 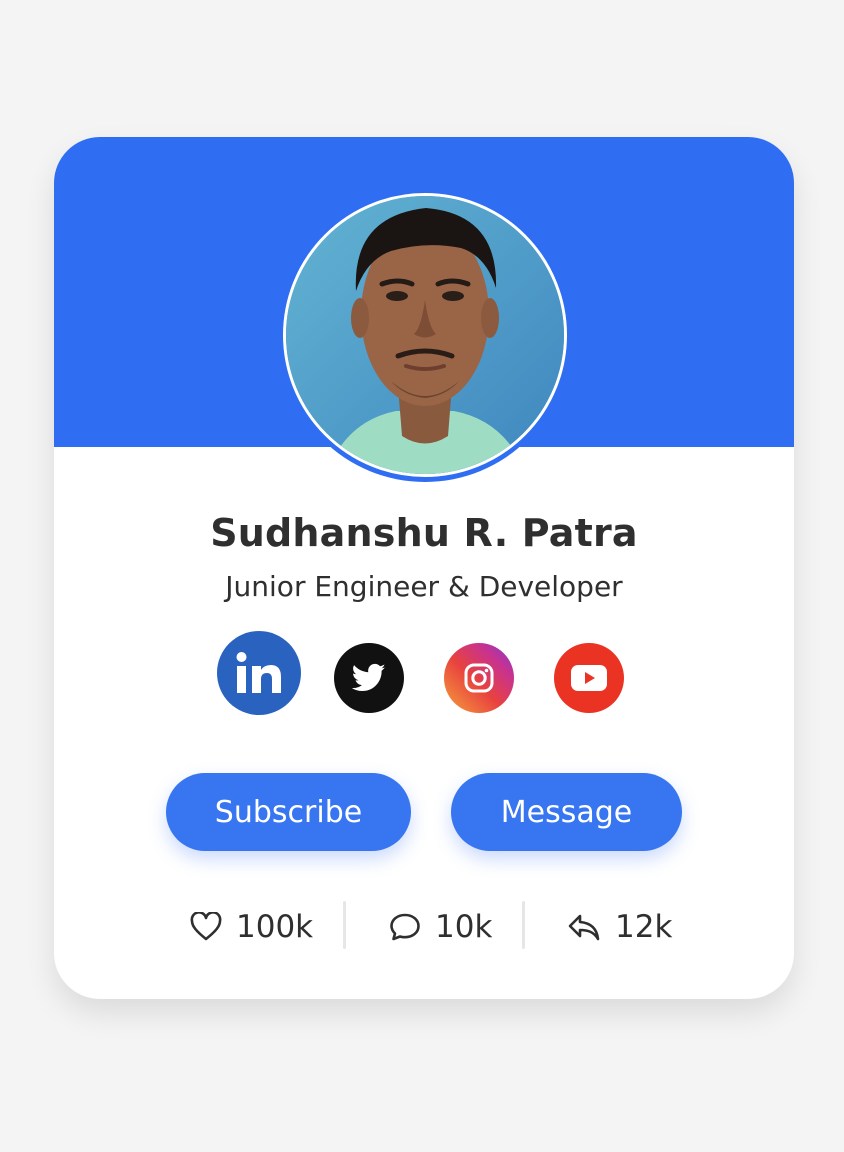 I want to click on youtube-icon, so click(x=589, y=678).